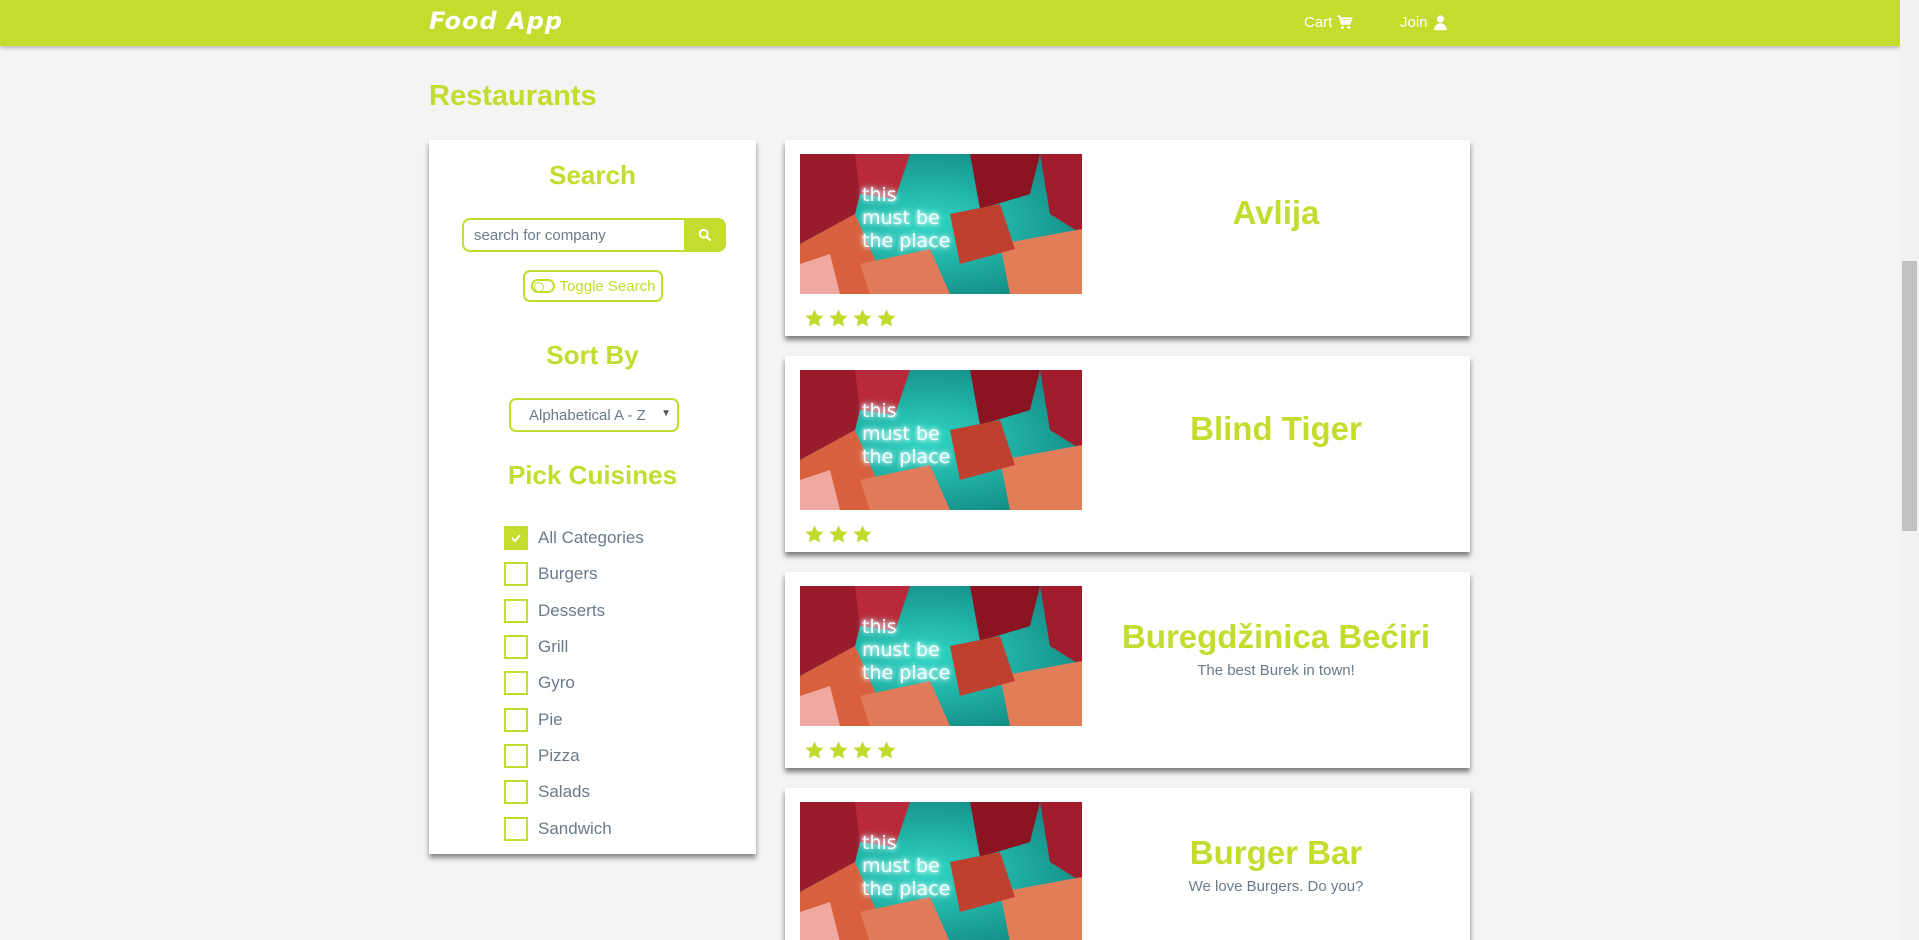  What do you see at coordinates (553, 647) in the screenshot?
I see `cuisine-label: Grill` at bounding box center [553, 647].